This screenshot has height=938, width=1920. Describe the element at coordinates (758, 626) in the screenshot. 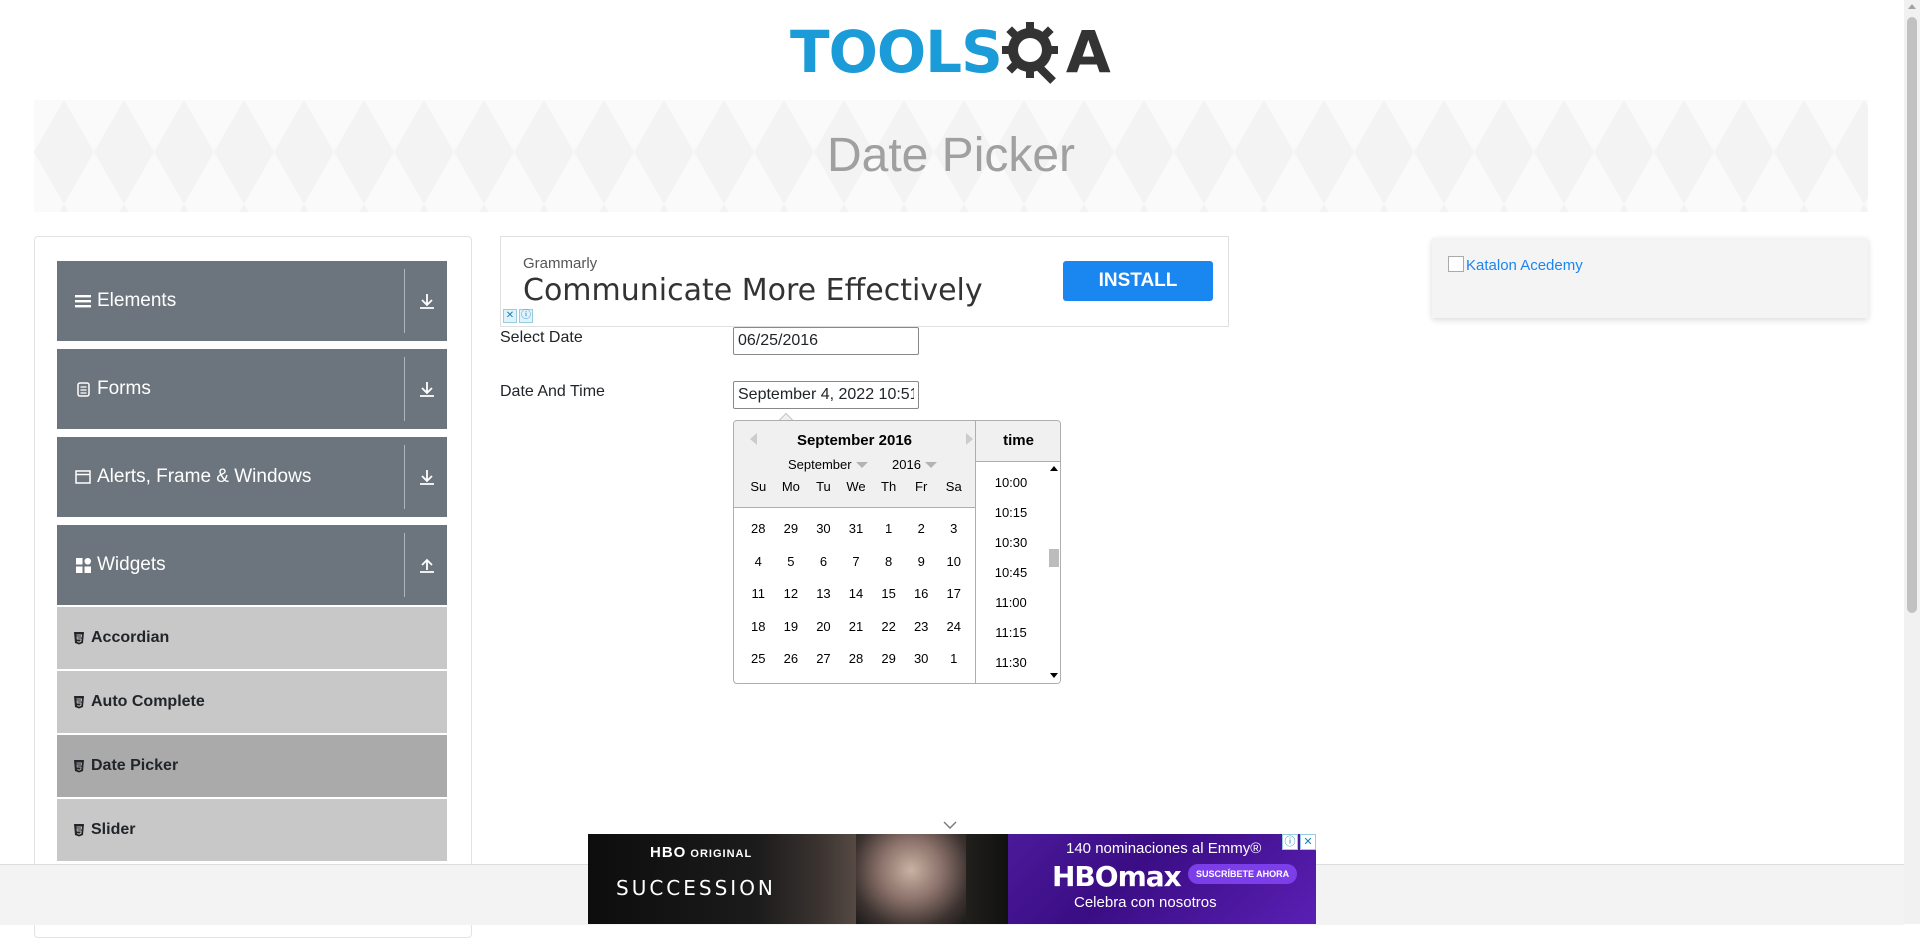

I see `calendar-day: 18` at that location.